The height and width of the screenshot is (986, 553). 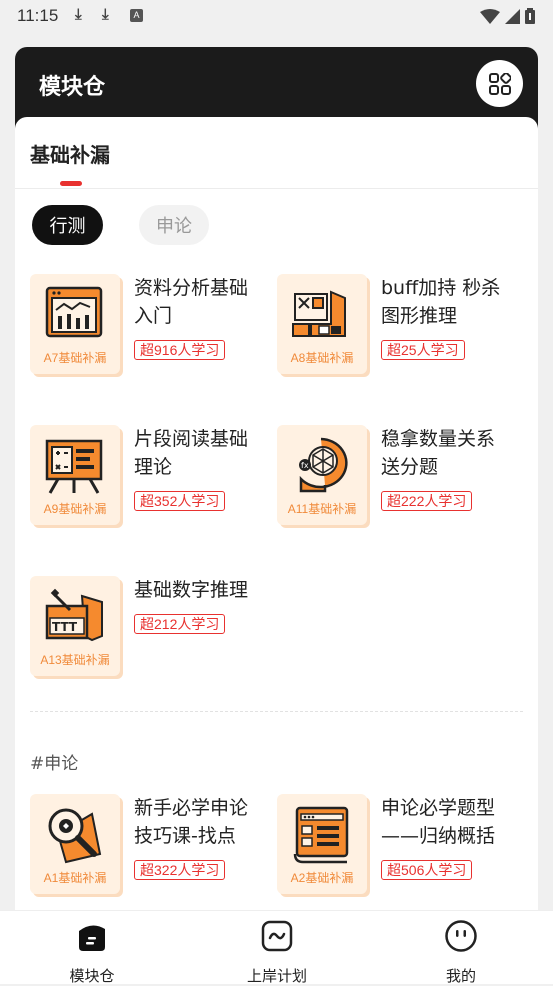 I want to click on learner-count-badge: 超25人学习, so click(x=423, y=350).